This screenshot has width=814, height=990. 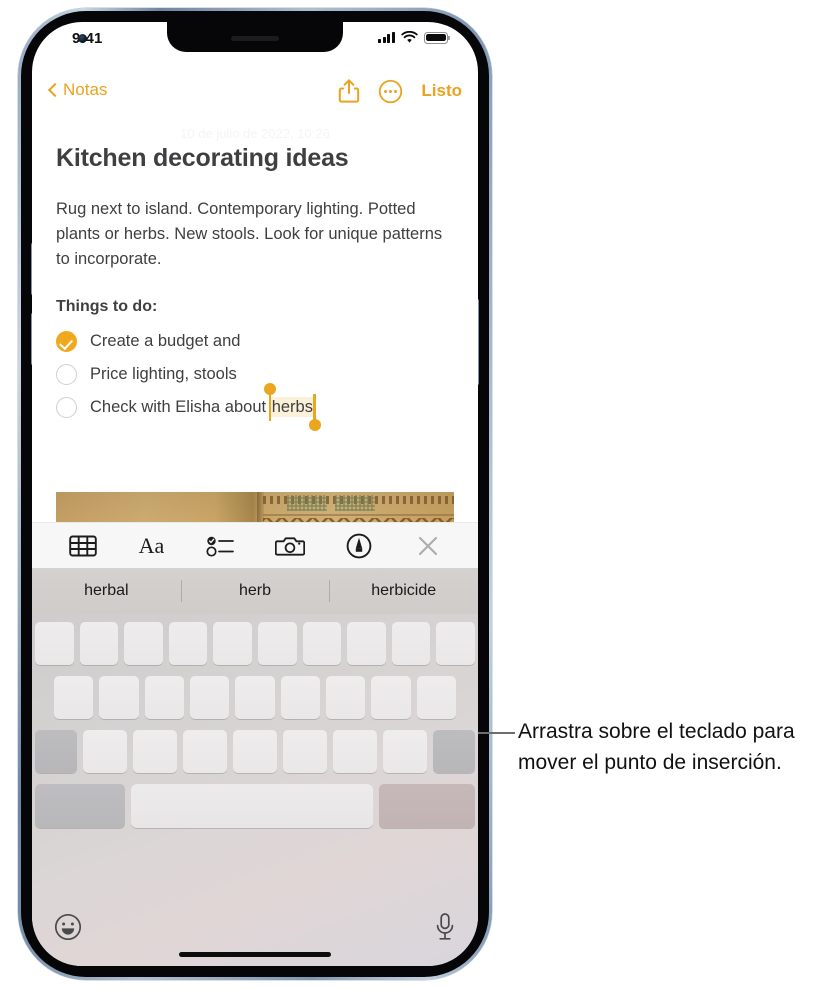 What do you see at coordinates (403, 591) in the screenshot?
I see `suggestion-item: herbicide` at bounding box center [403, 591].